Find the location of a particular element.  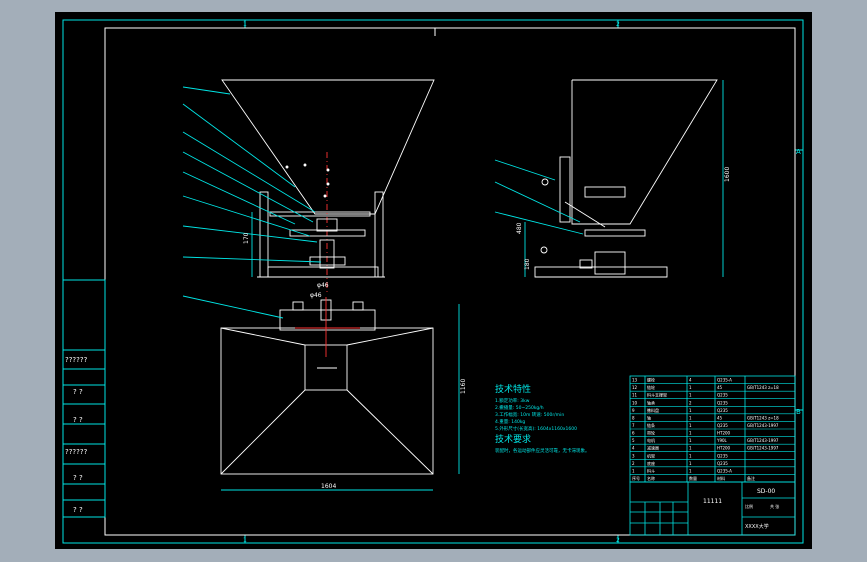

parts-cell: 9 is located at coordinates (633, 410).